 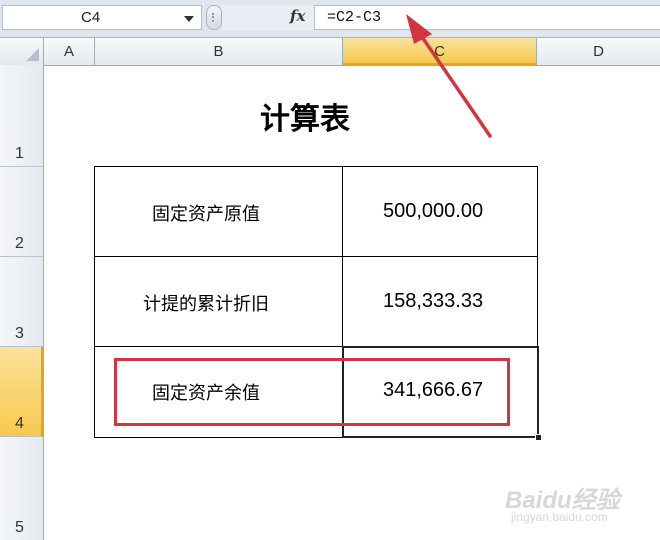 What do you see at coordinates (598, 51) in the screenshot?
I see `column-header-d: D` at bounding box center [598, 51].